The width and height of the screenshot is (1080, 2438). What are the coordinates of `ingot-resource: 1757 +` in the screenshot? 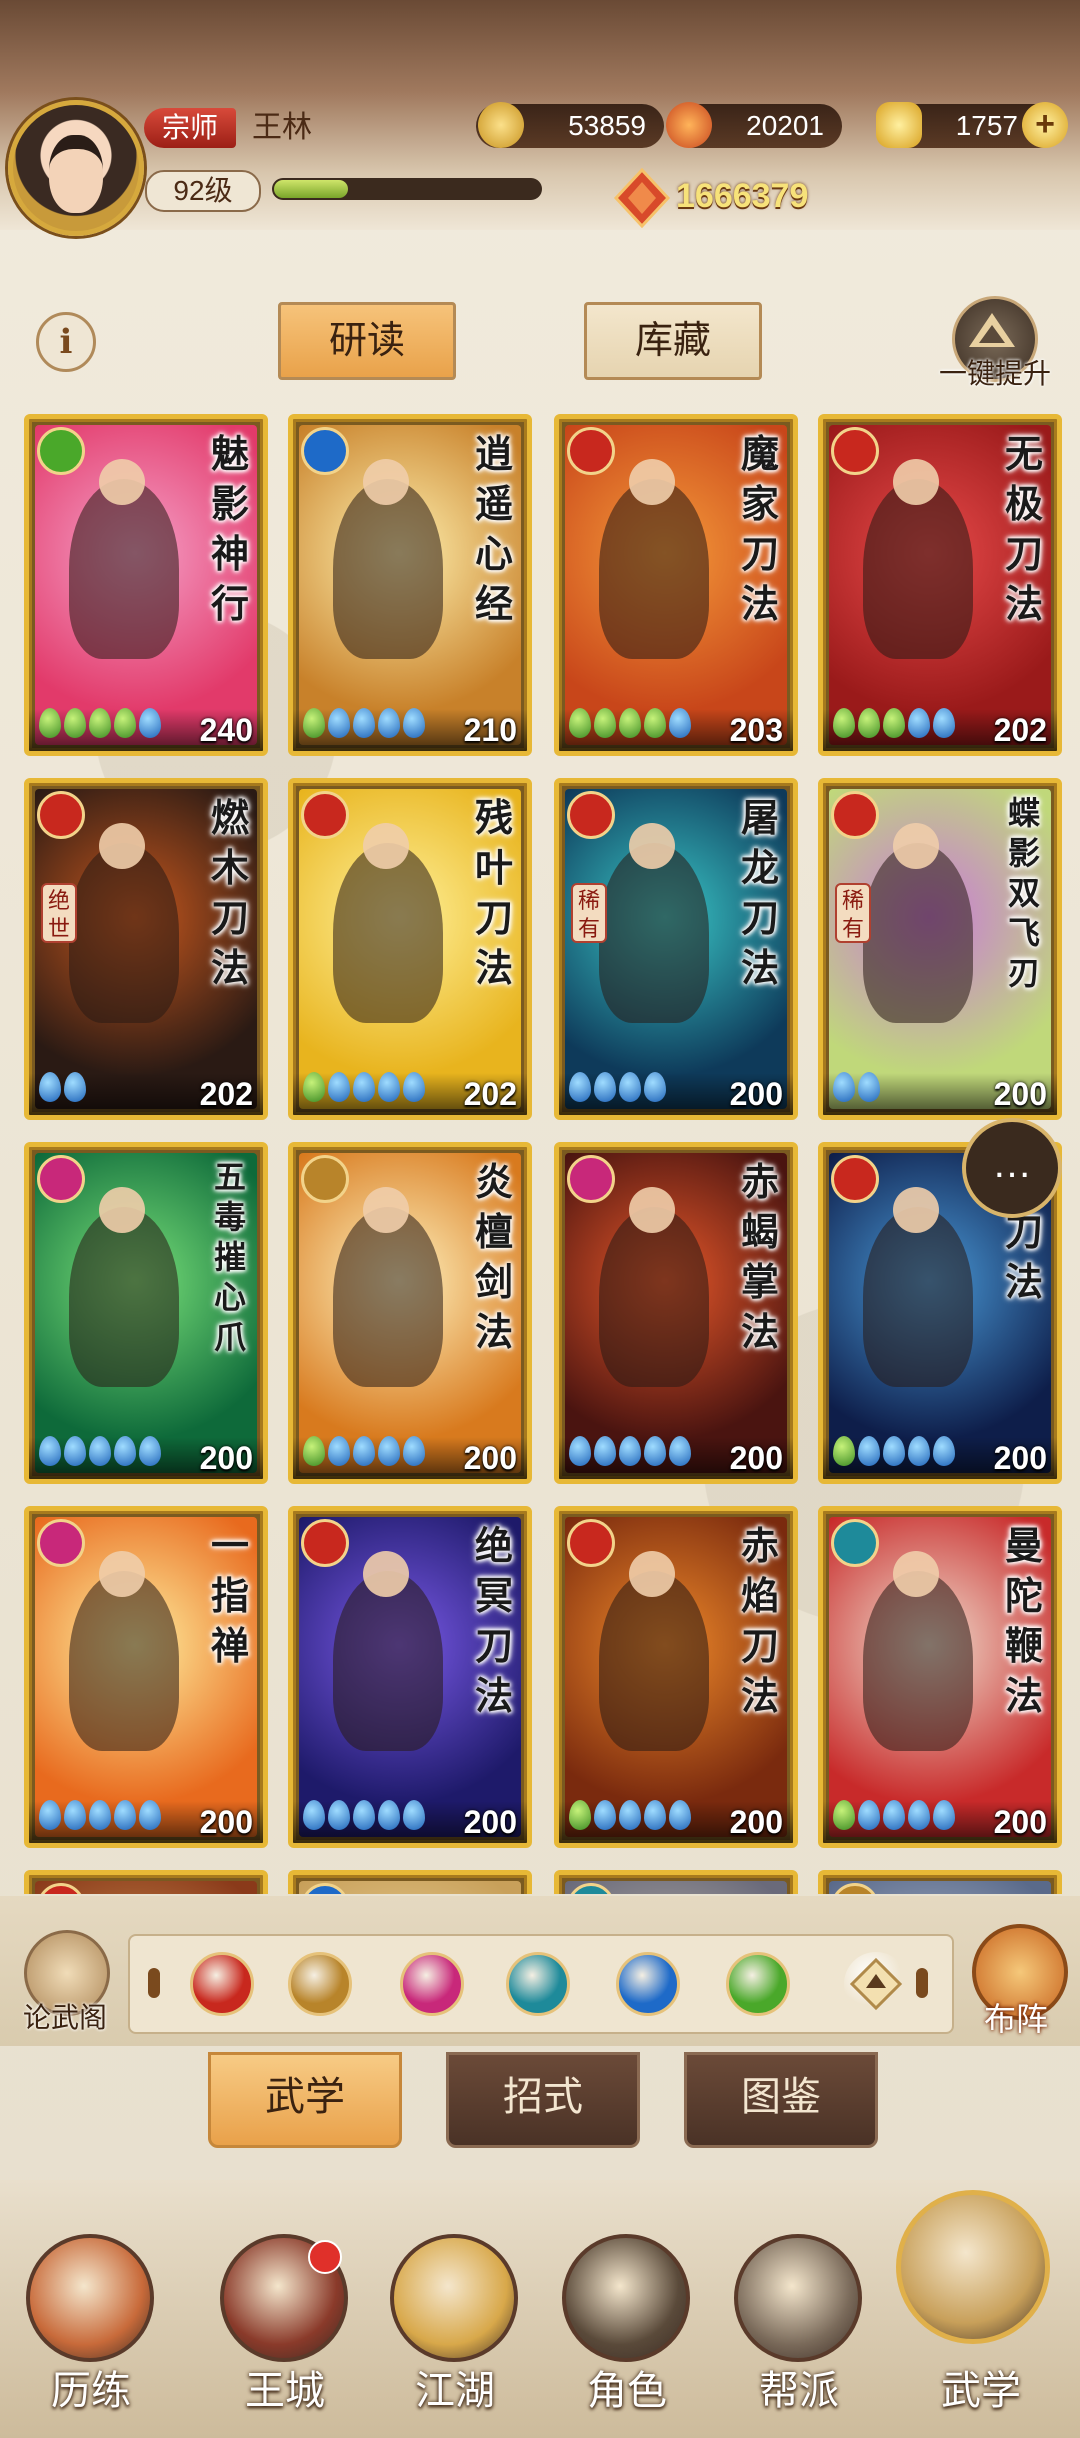 It's located at (972, 125).